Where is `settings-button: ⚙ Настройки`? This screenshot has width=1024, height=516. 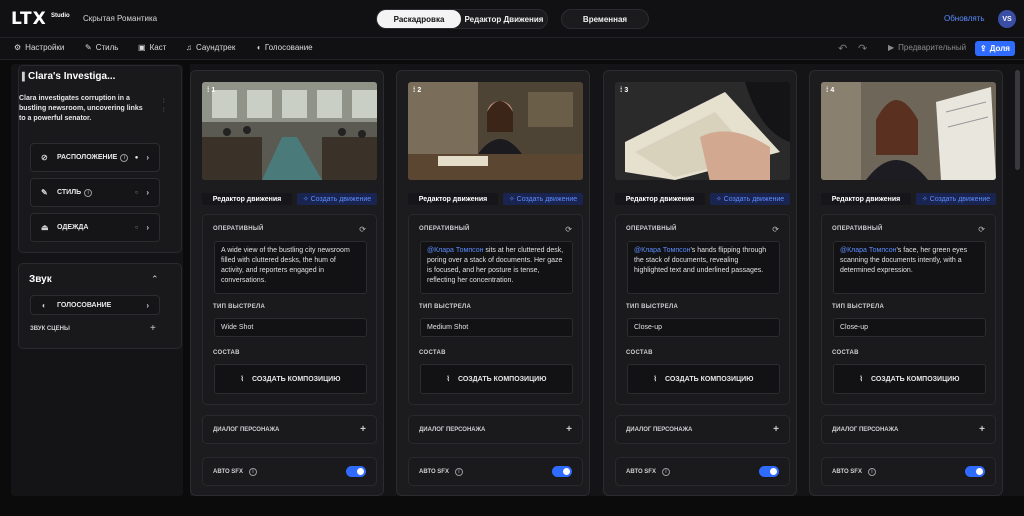
settings-button: ⚙ Настройки is located at coordinates (39, 47).